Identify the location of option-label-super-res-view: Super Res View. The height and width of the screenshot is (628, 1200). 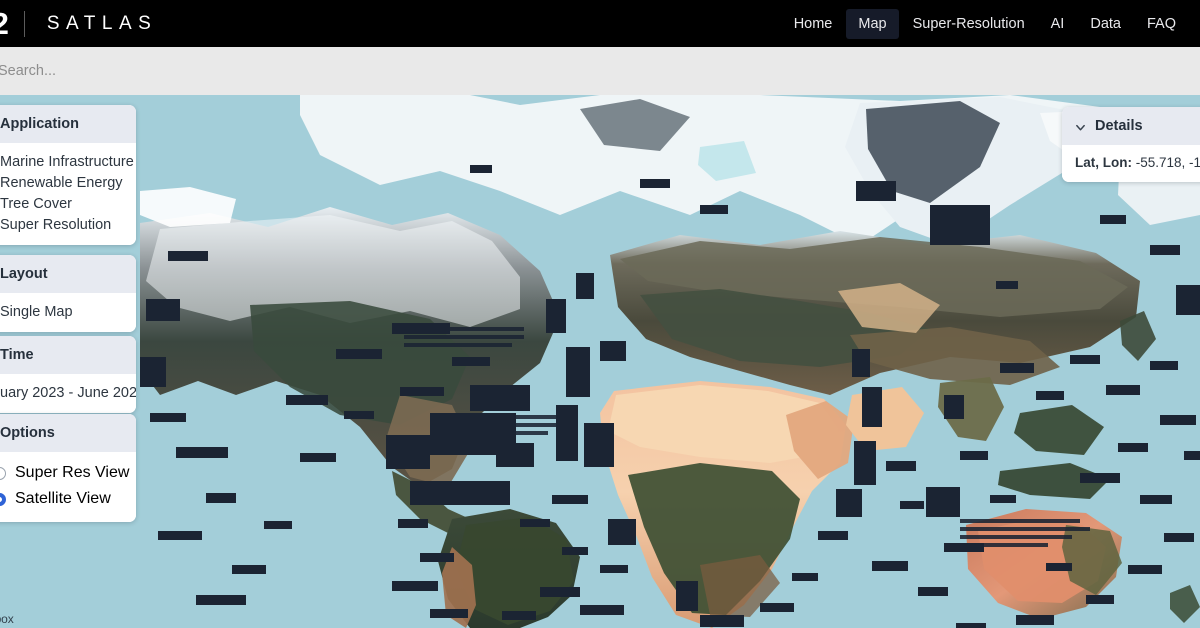
(72, 472).